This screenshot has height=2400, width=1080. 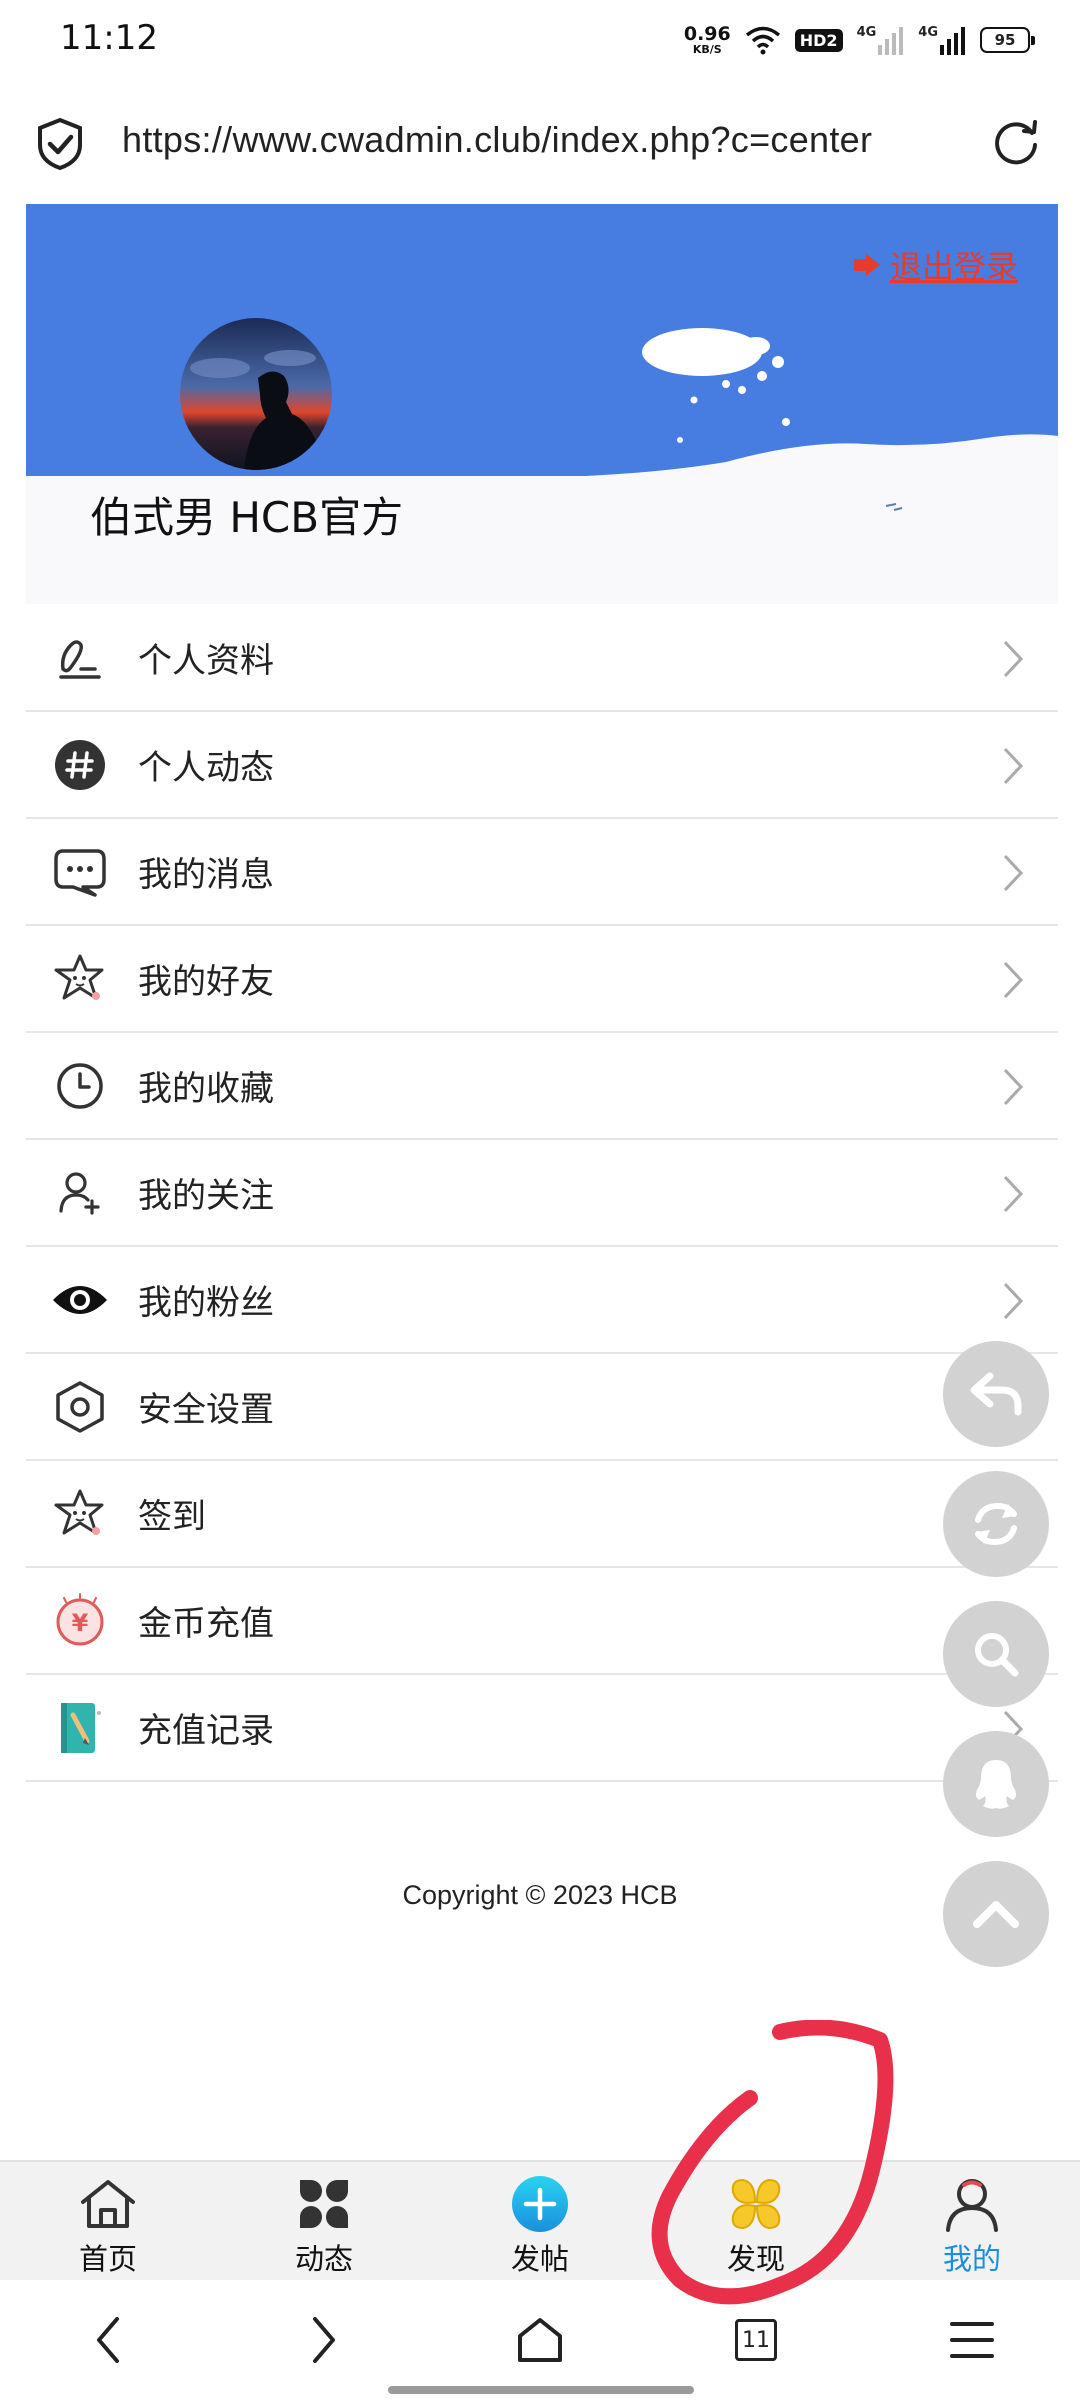 What do you see at coordinates (206, 661) in the screenshot?
I see `menu-item-label: 个人资料` at bounding box center [206, 661].